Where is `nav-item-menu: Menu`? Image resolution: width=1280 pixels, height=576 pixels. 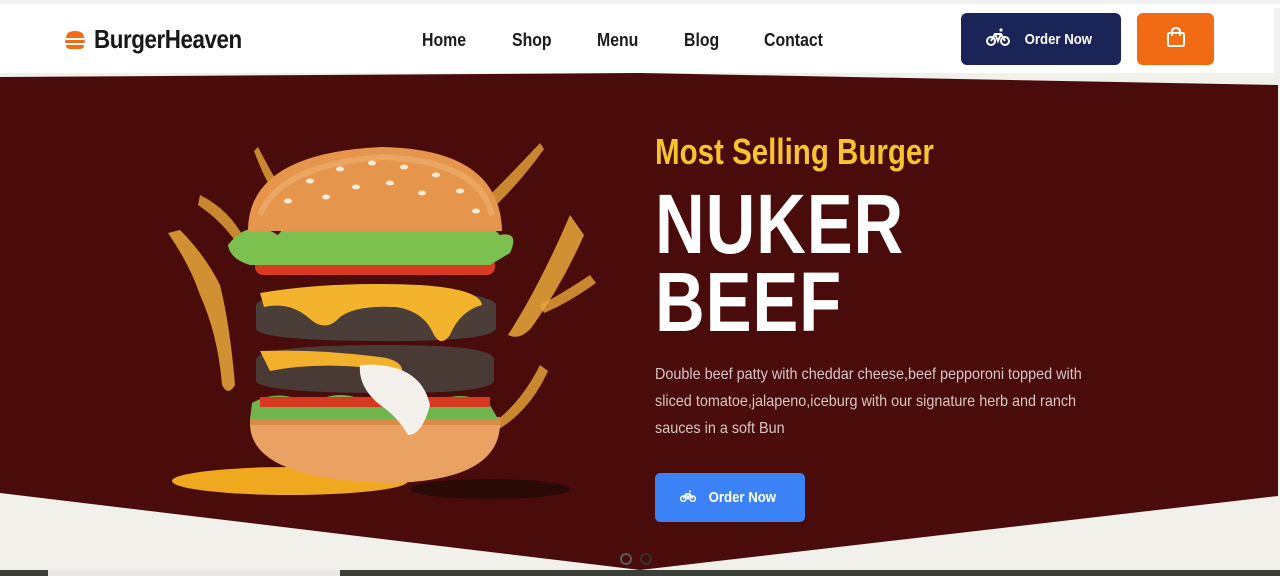
nav-item-menu: Menu is located at coordinates (617, 40).